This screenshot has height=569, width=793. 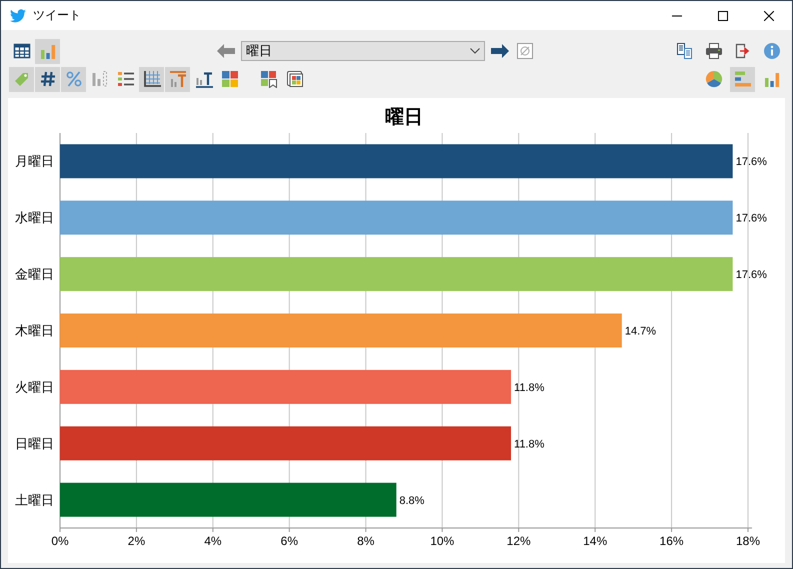 I want to click on toolbar-horizontal-bar-chart-button, so click(x=742, y=79).